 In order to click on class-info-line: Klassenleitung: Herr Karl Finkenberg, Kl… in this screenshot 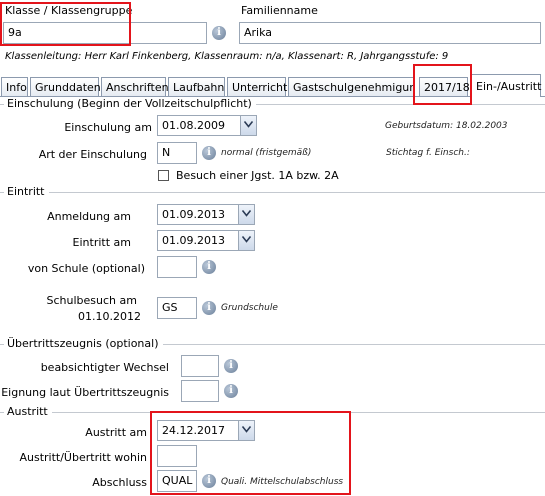, I will do `click(227, 56)`.